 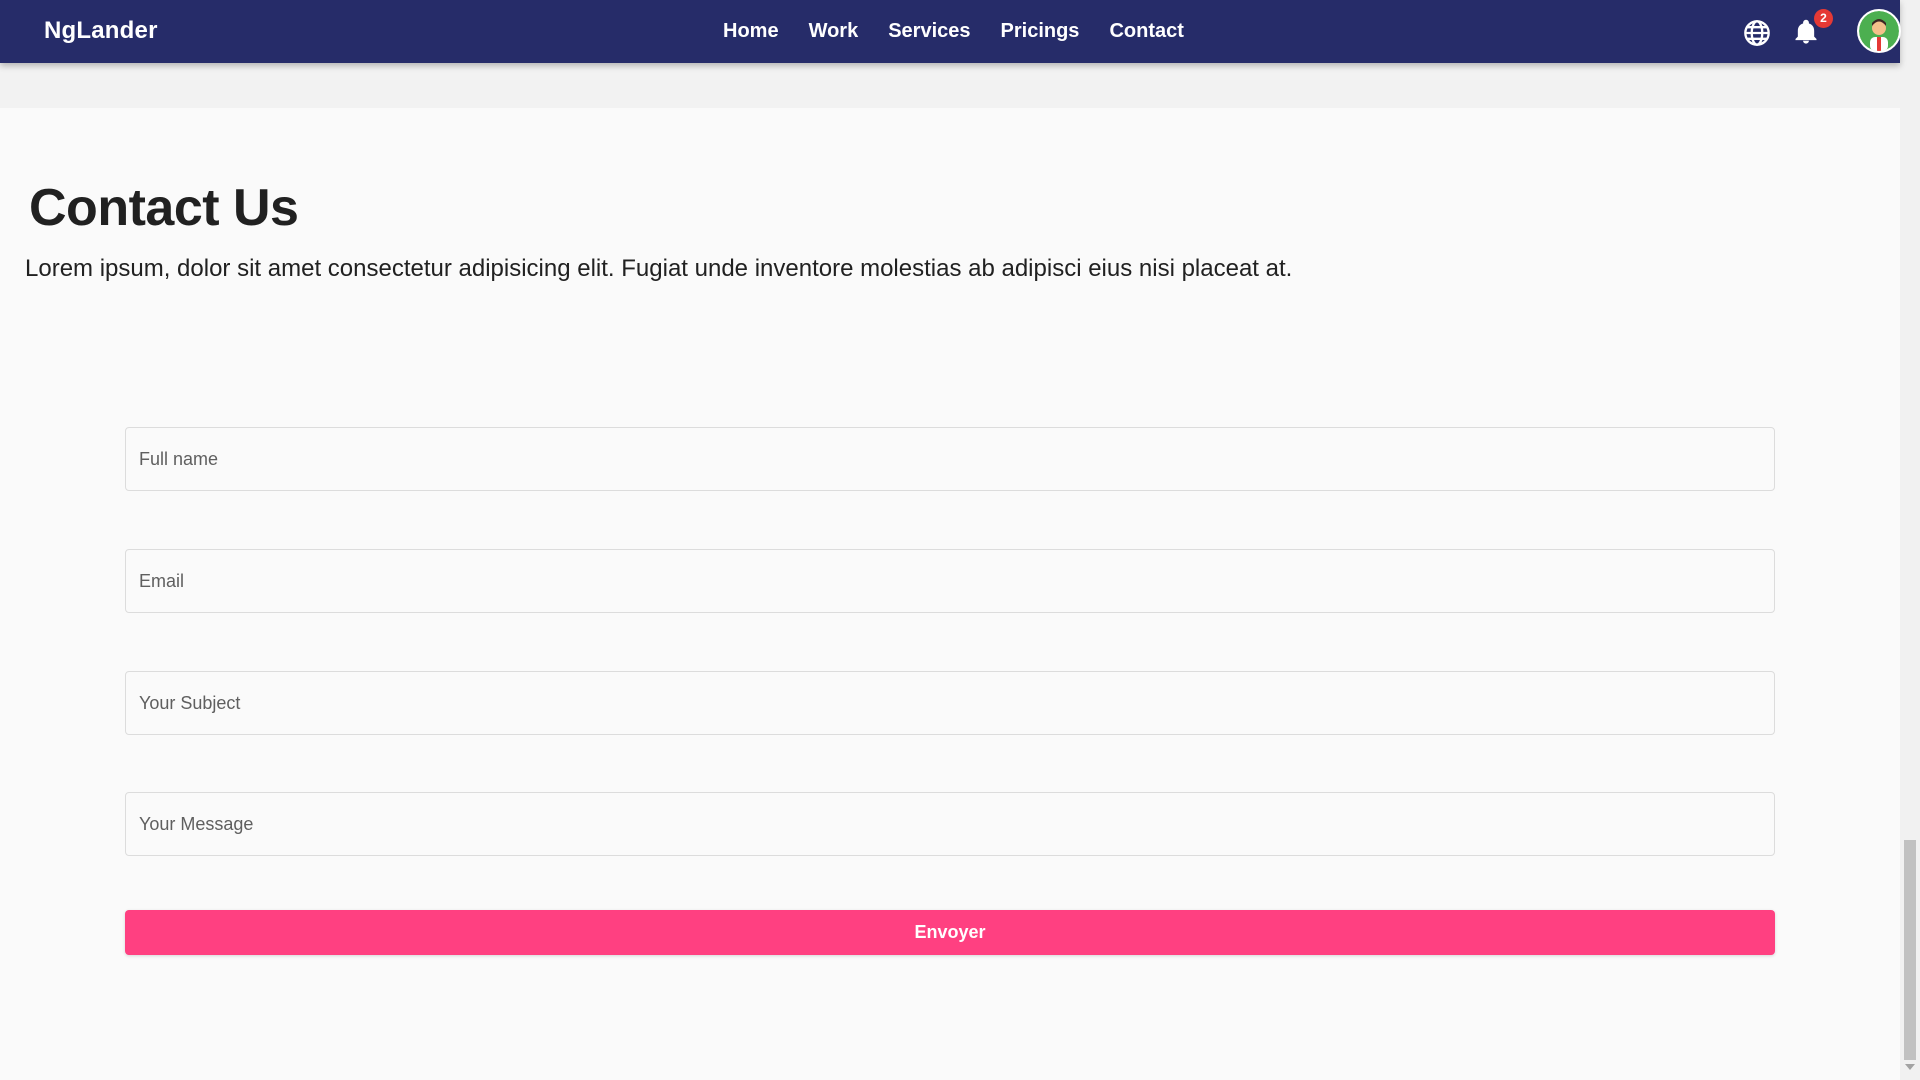 I want to click on avatar, so click(x=1879, y=31).